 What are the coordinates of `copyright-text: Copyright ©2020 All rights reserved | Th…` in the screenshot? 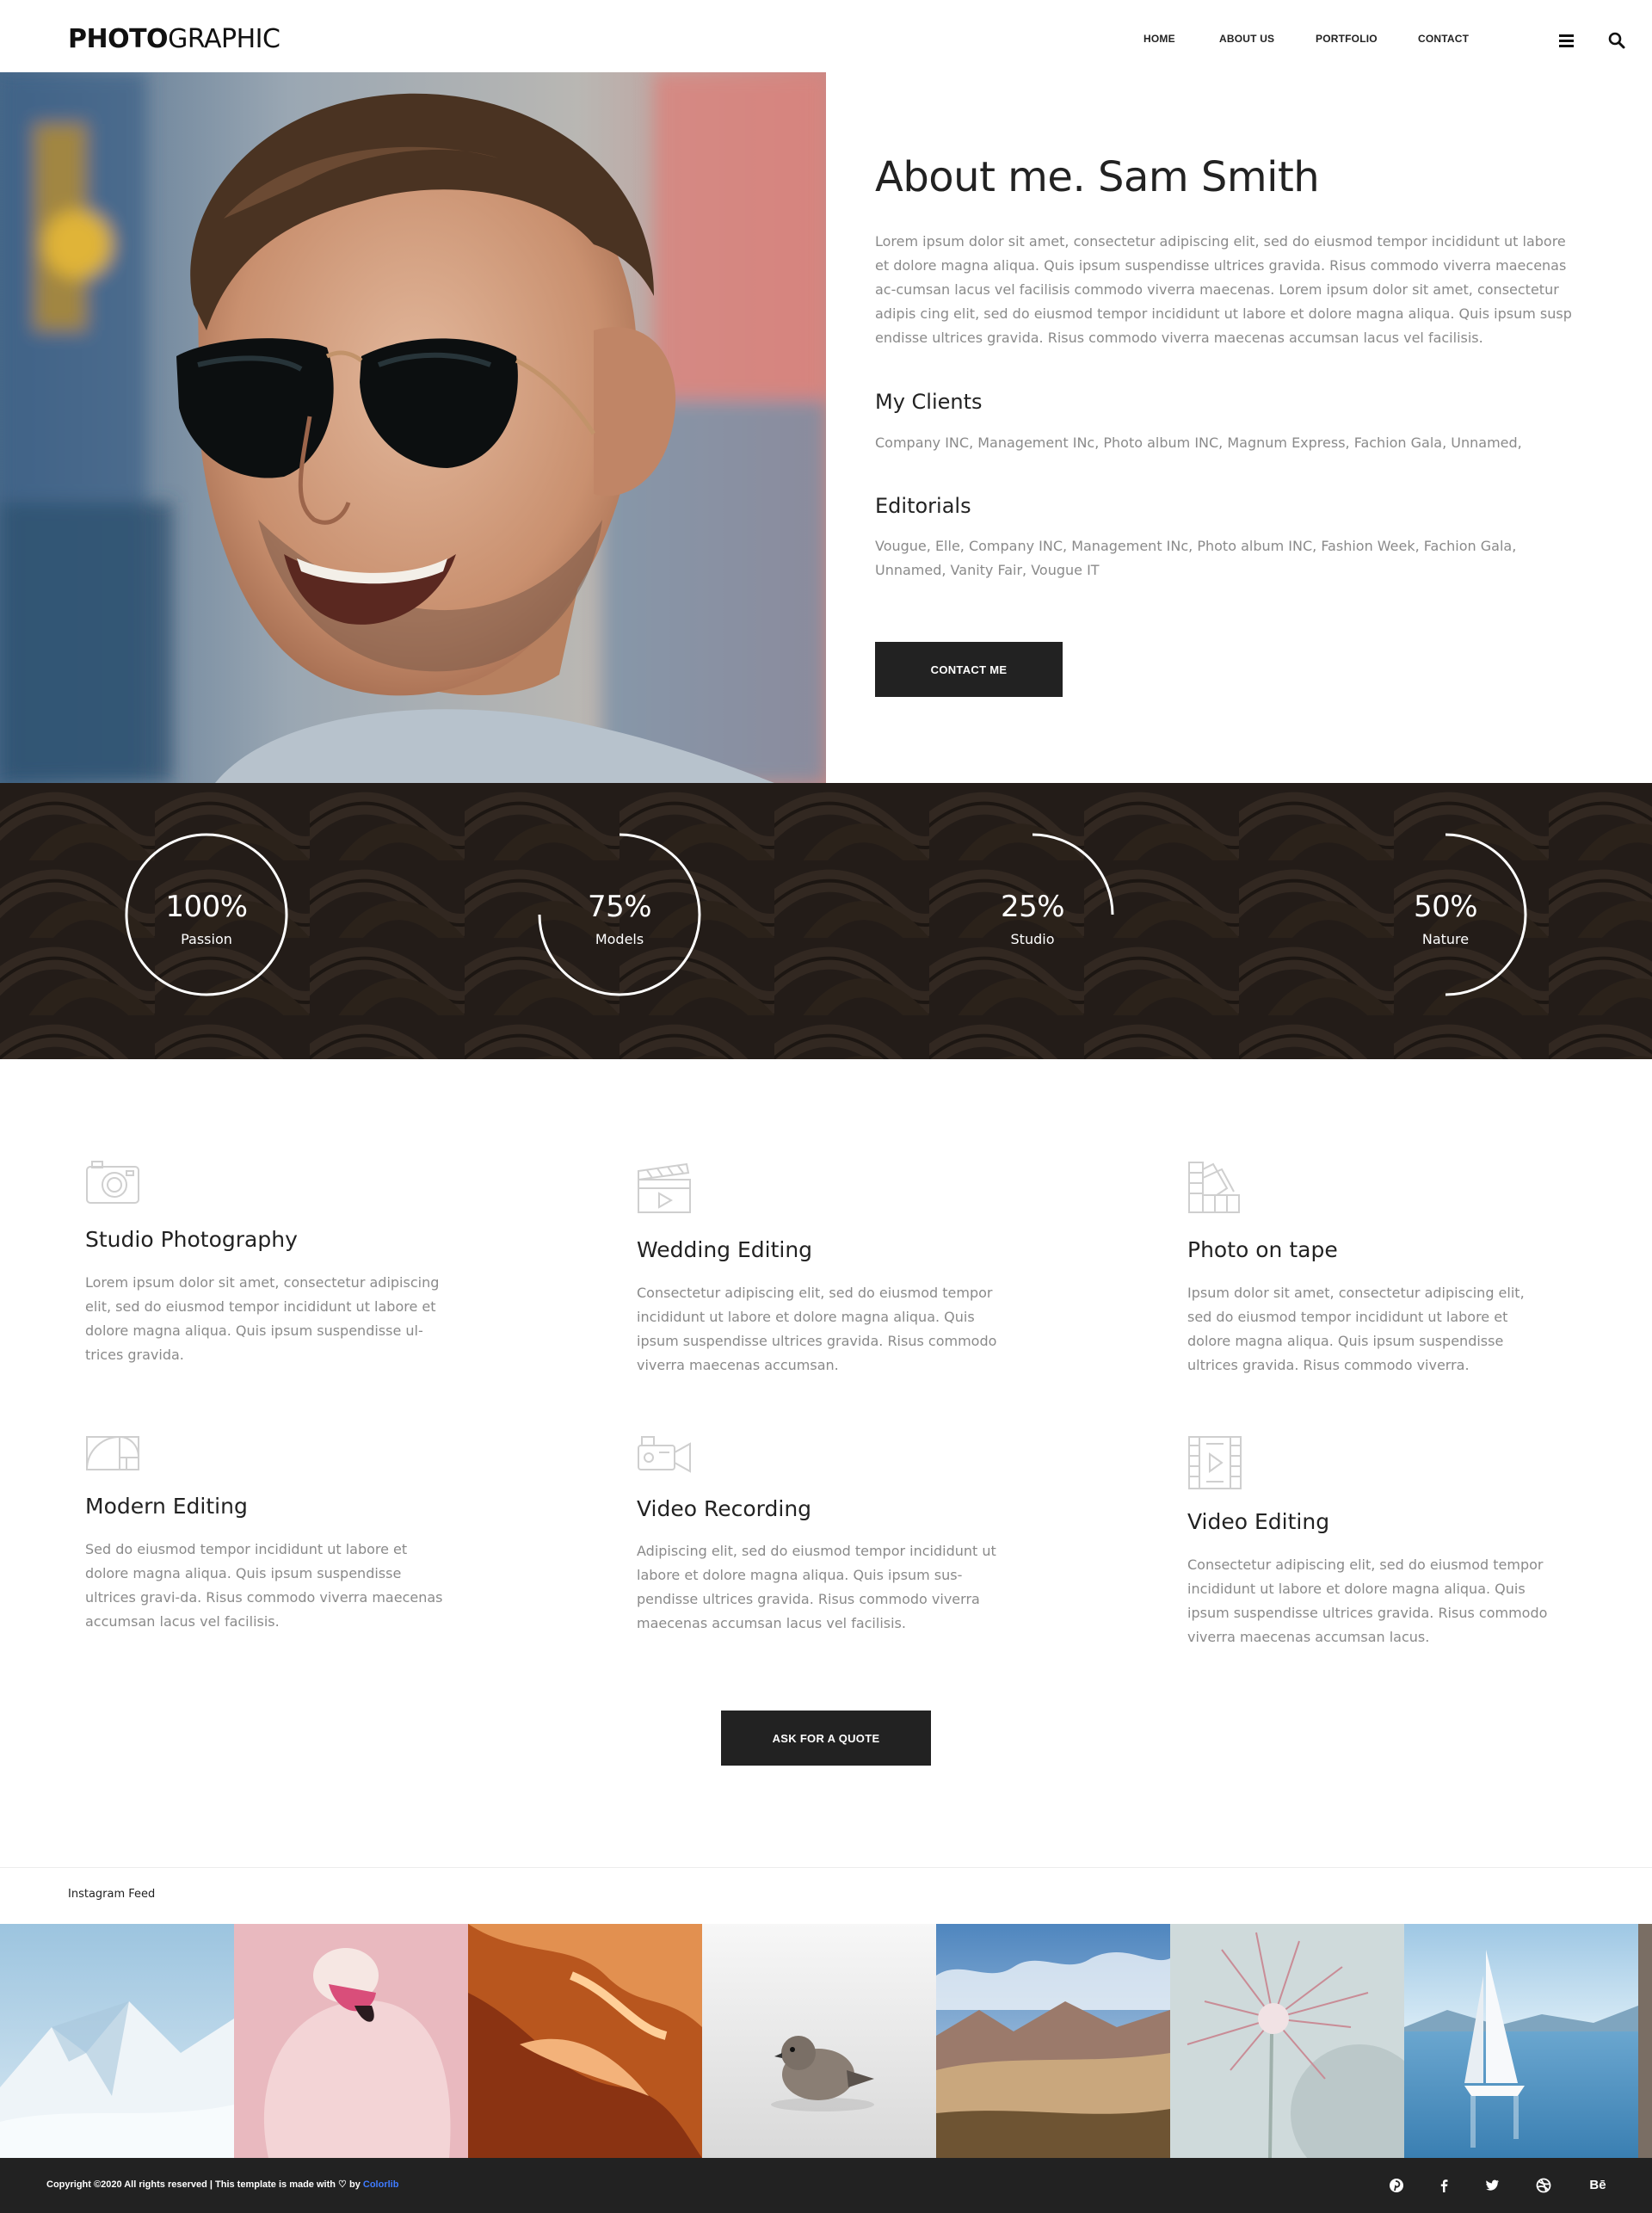 It's located at (222, 2184).